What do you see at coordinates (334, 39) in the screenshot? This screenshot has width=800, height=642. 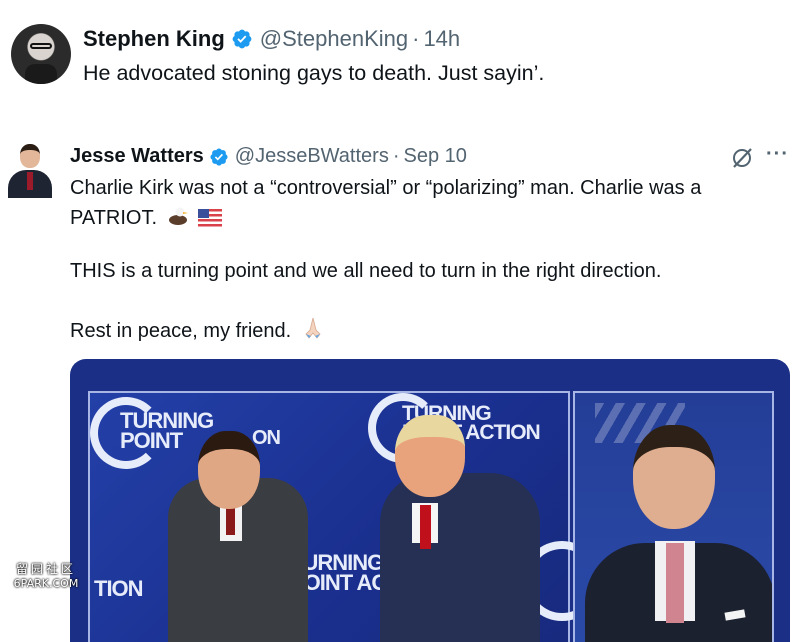 I see `author-handle: @StephenKing` at bounding box center [334, 39].